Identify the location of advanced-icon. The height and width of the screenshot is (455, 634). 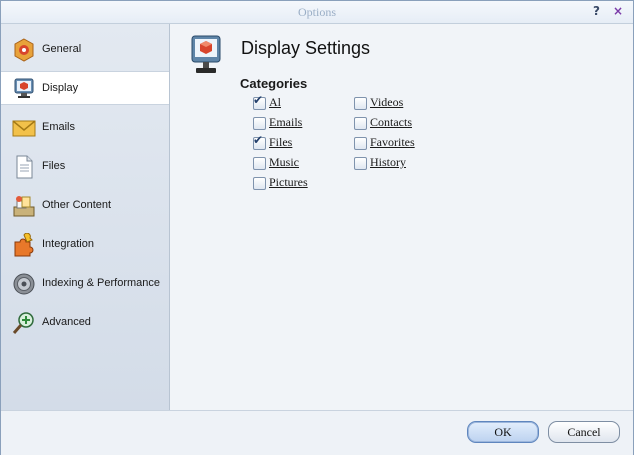
(23, 323).